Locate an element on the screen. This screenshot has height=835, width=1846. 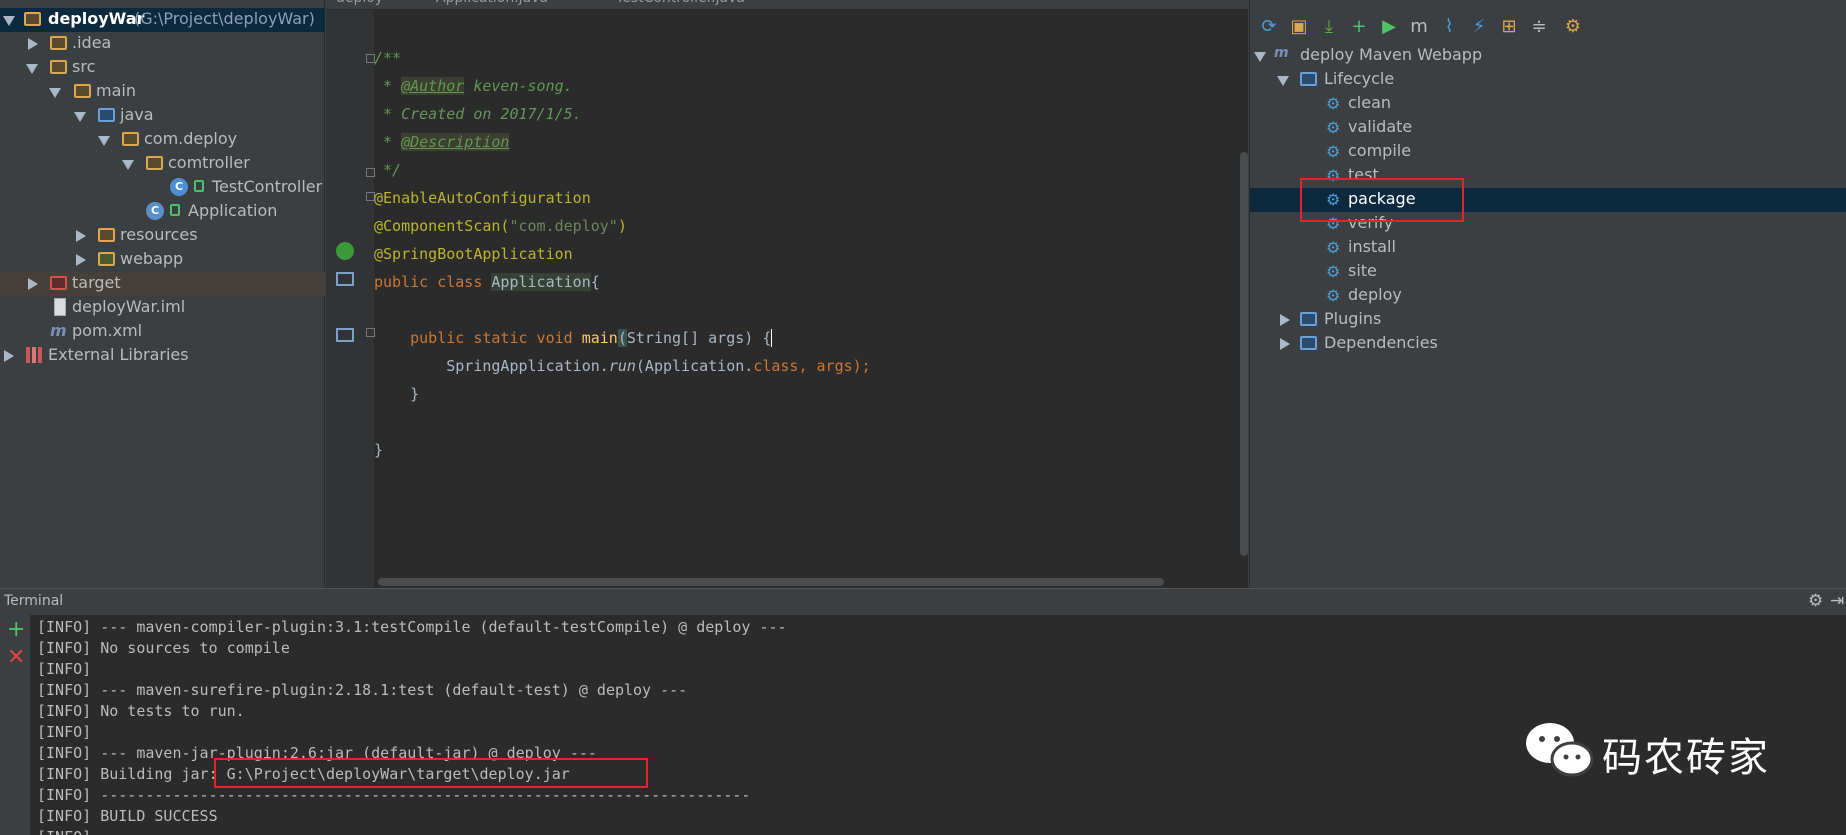
project-root-node: deployWar (G:\Project\deployWar) is located at coordinates (162, 20).